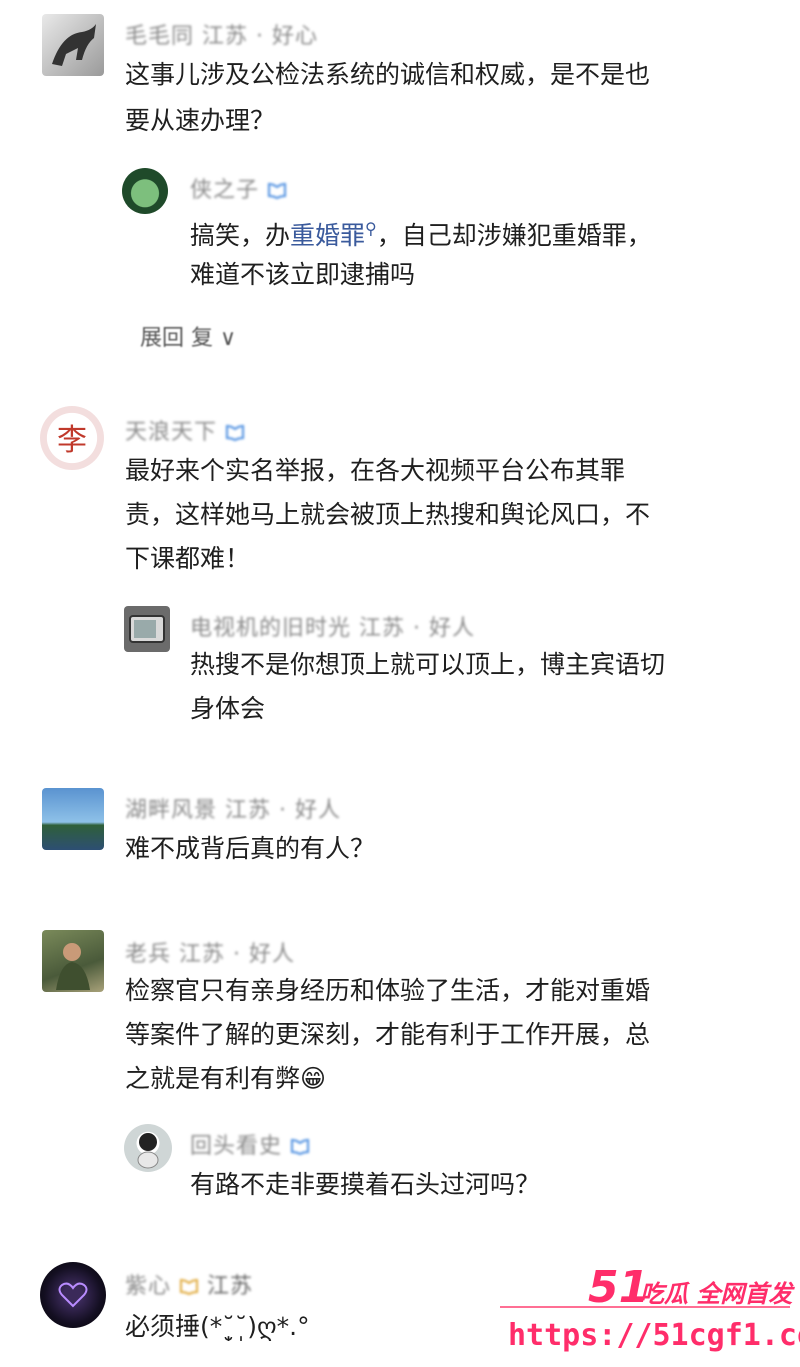 Image resolution: width=800 pixels, height=1367 pixels. Describe the element at coordinates (428, 664) in the screenshot. I see `reply-text-line: 热搜不是你想顶上就可以顶上，博主宾语切` at that location.